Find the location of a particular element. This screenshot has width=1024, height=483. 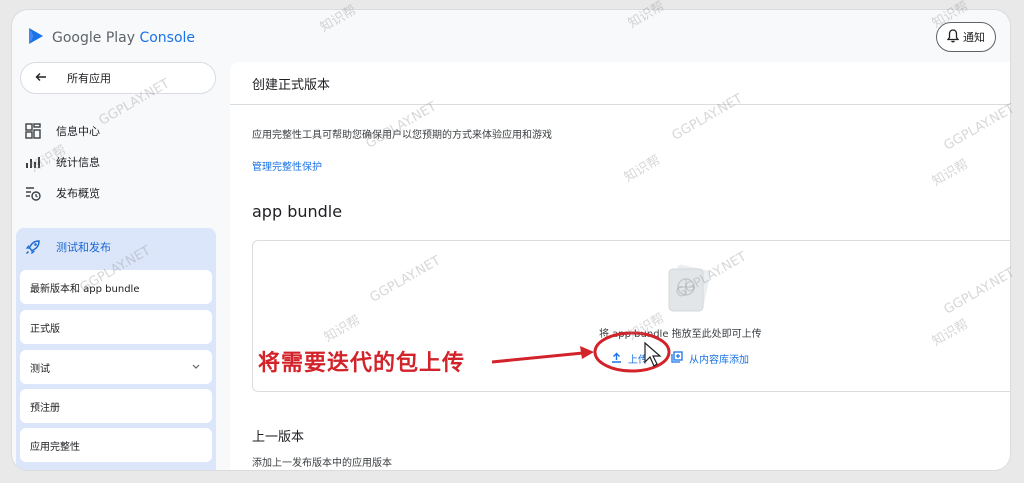

rocket-icon is located at coordinates (33, 247).